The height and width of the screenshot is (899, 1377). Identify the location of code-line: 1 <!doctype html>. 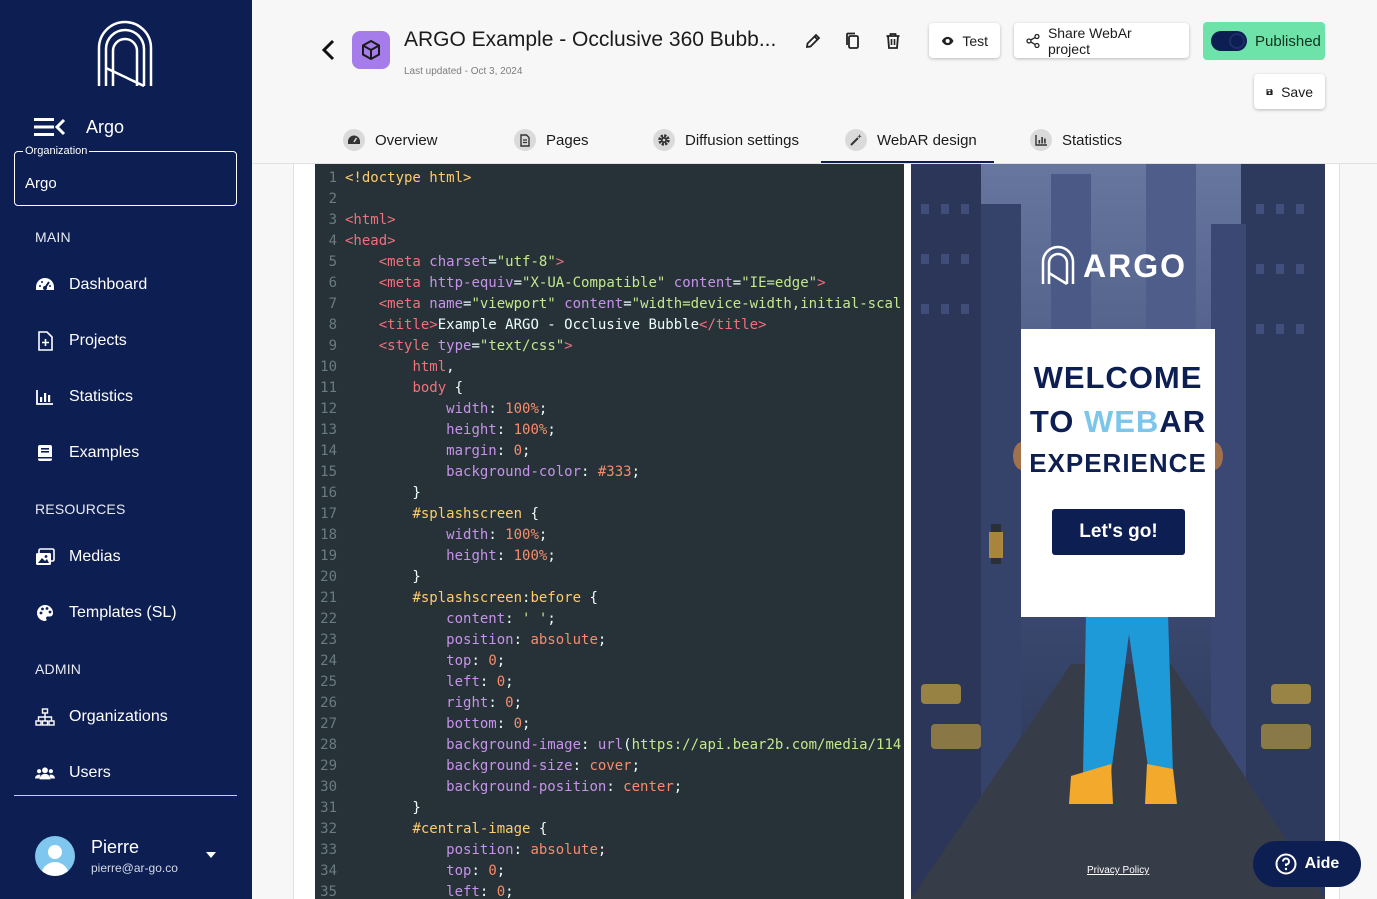
(609, 178).